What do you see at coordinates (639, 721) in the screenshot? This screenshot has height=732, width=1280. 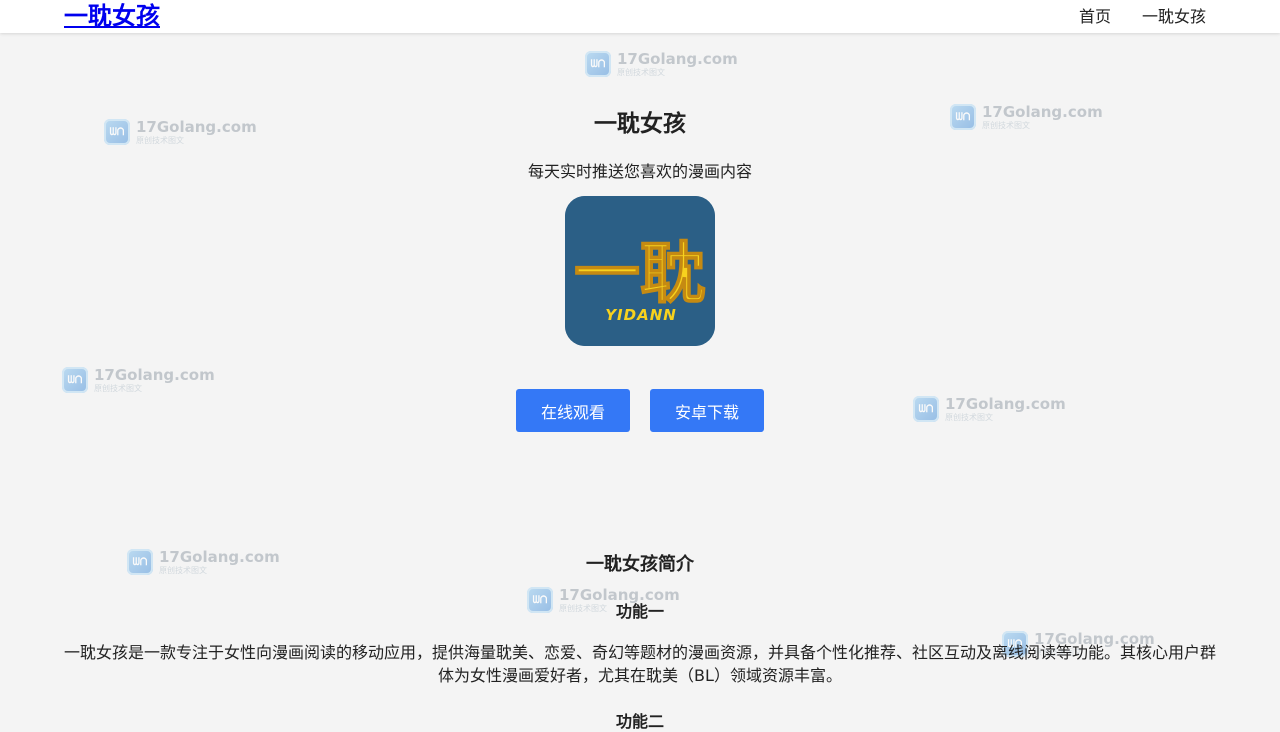 I see `feature-title-next: 功能二` at bounding box center [639, 721].